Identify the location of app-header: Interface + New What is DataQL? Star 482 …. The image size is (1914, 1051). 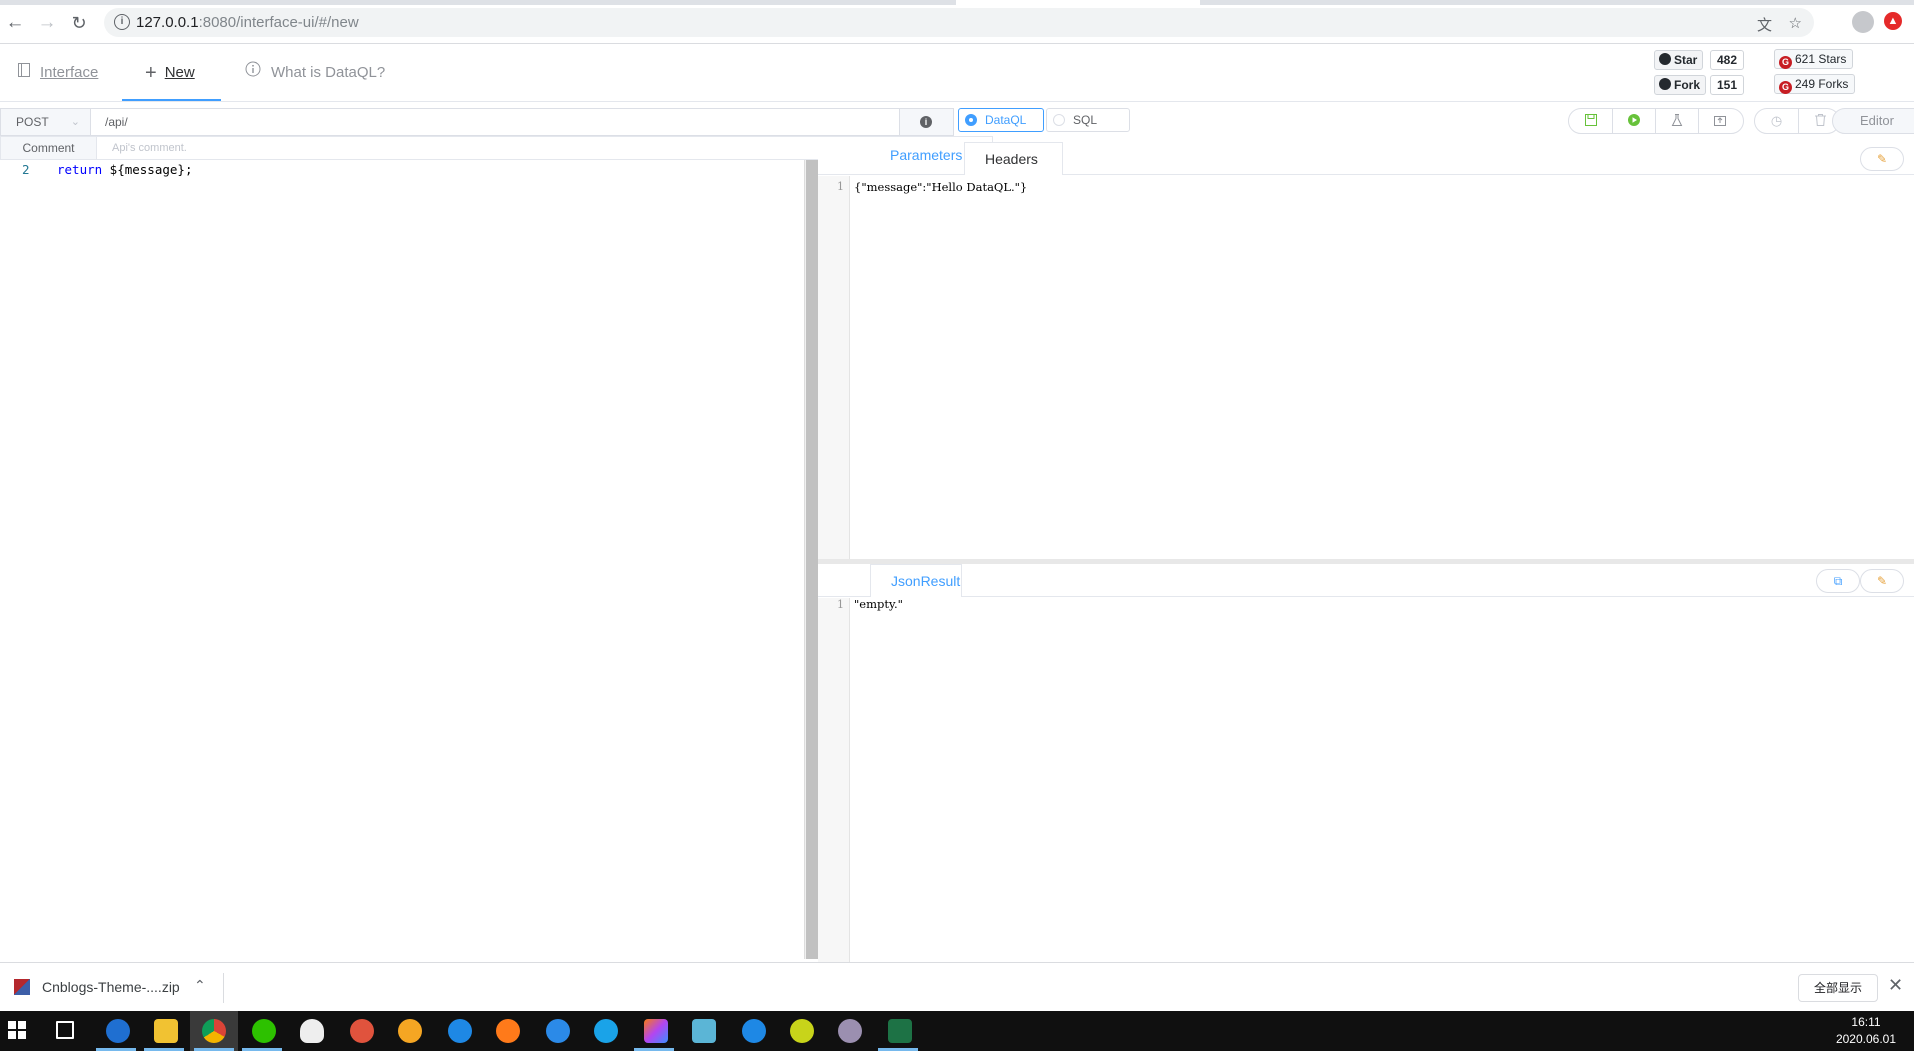
(957, 73).